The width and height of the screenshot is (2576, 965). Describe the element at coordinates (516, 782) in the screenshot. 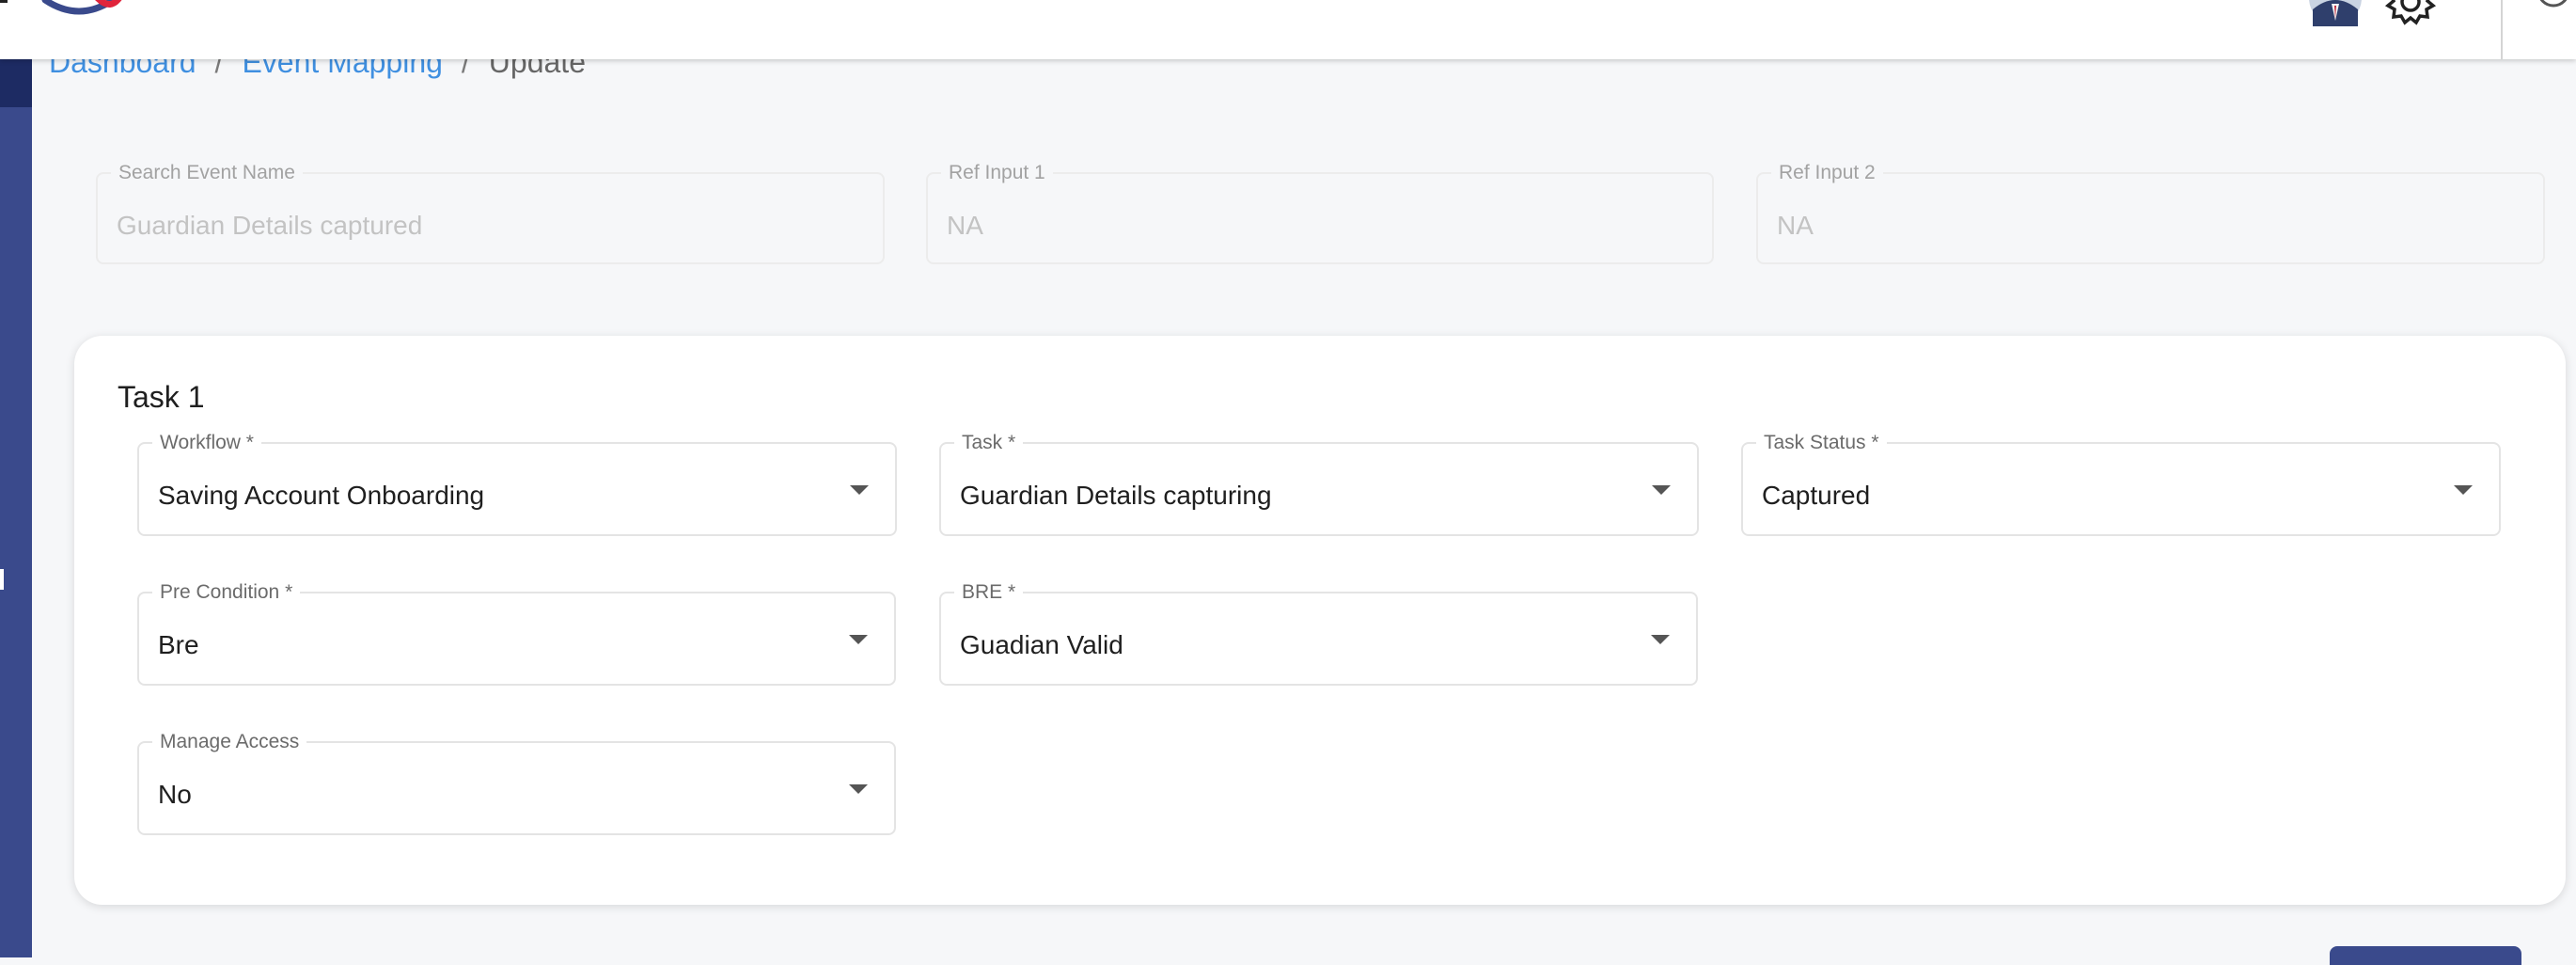

I see `manage-access-select: Manage Access No` at that location.